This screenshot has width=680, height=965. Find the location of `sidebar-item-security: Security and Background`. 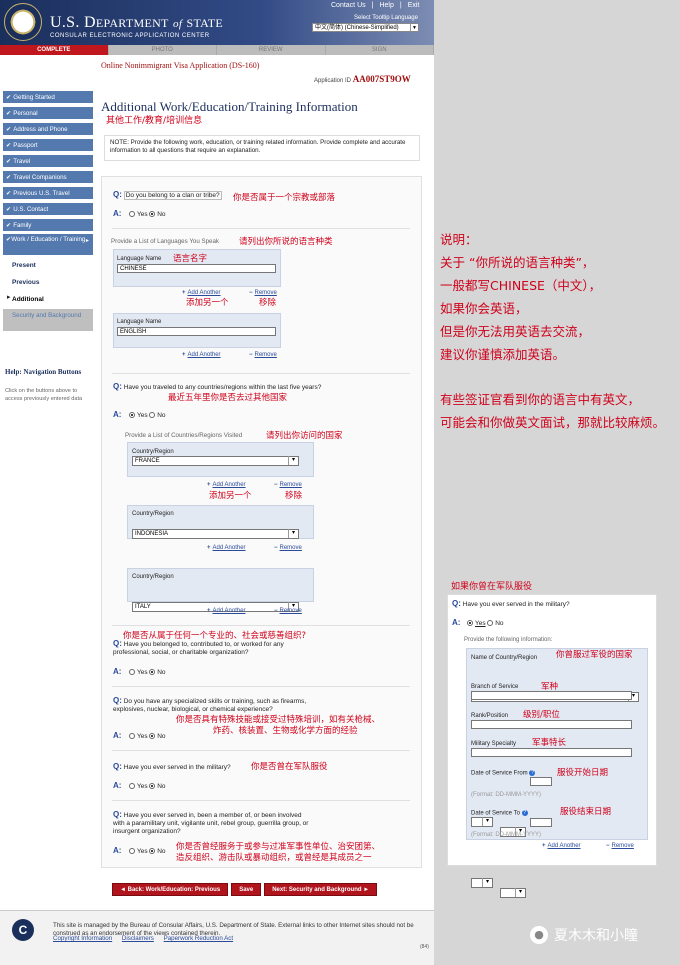

sidebar-item-security: Security and Background is located at coordinates (48, 320).